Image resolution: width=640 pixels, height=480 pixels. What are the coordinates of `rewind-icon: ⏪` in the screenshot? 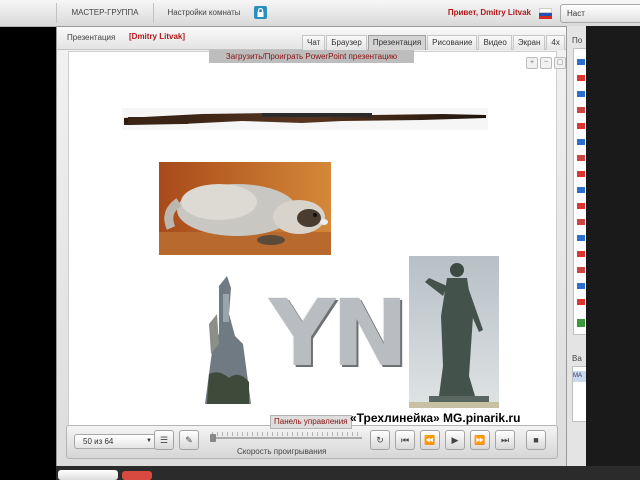 It's located at (430, 440).